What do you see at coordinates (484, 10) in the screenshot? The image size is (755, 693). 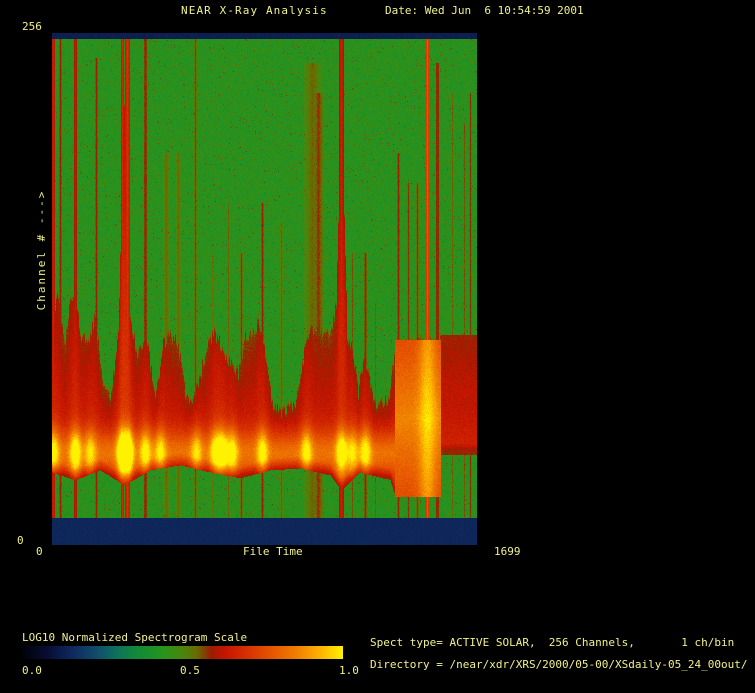 I see `date-label: Date: Wed Jun 6 10:54:59 2001` at bounding box center [484, 10].